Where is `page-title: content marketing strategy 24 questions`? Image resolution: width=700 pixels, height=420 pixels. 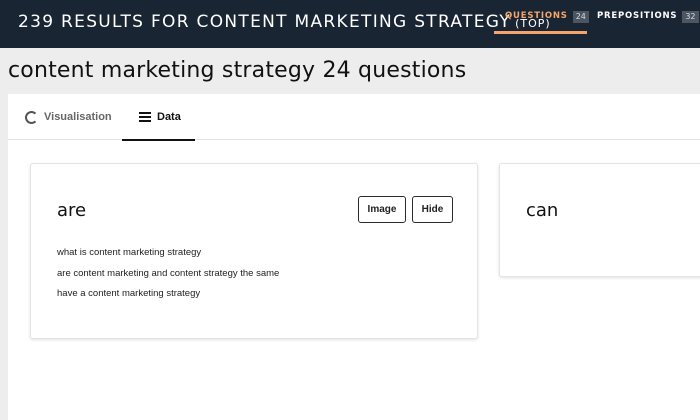
page-title: content marketing strategy 24 questions is located at coordinates (237, 70).